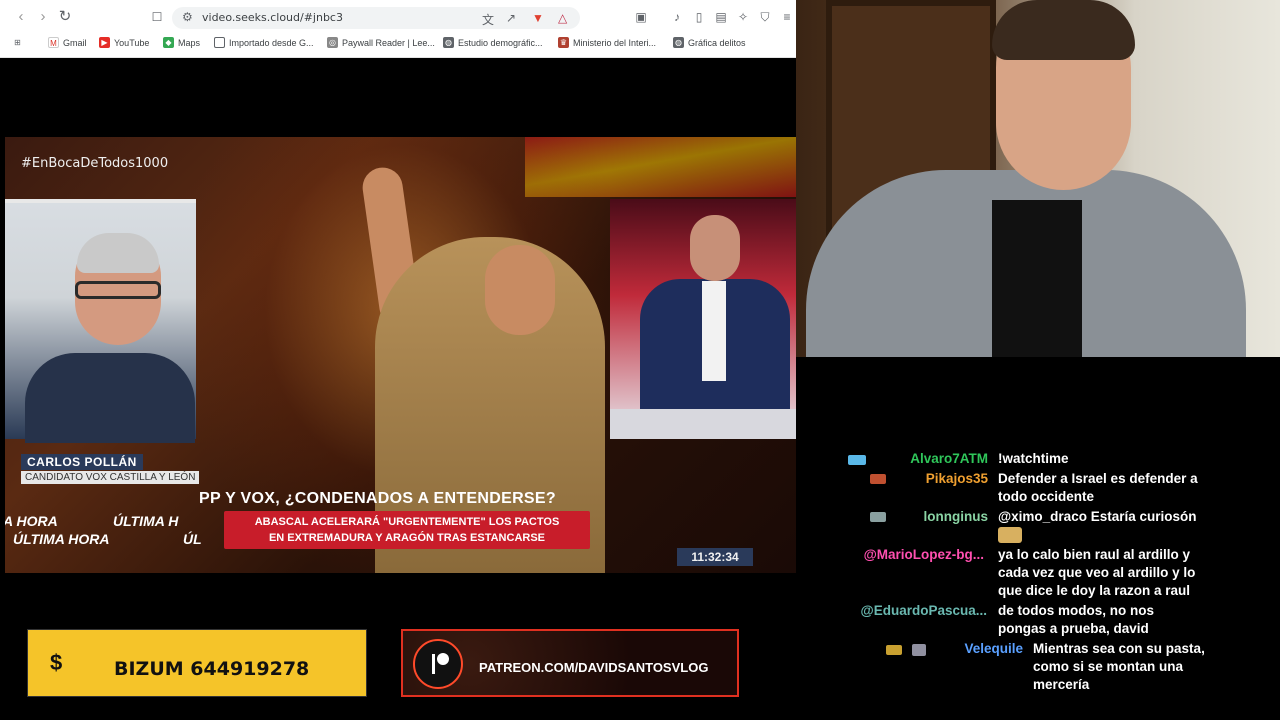 Image resolution: width=1280 pixels, height=720 pixels. Describe the element at coordinates (699, 17) in the screenshot. I see `sidebar-icon: ▯` at that location.